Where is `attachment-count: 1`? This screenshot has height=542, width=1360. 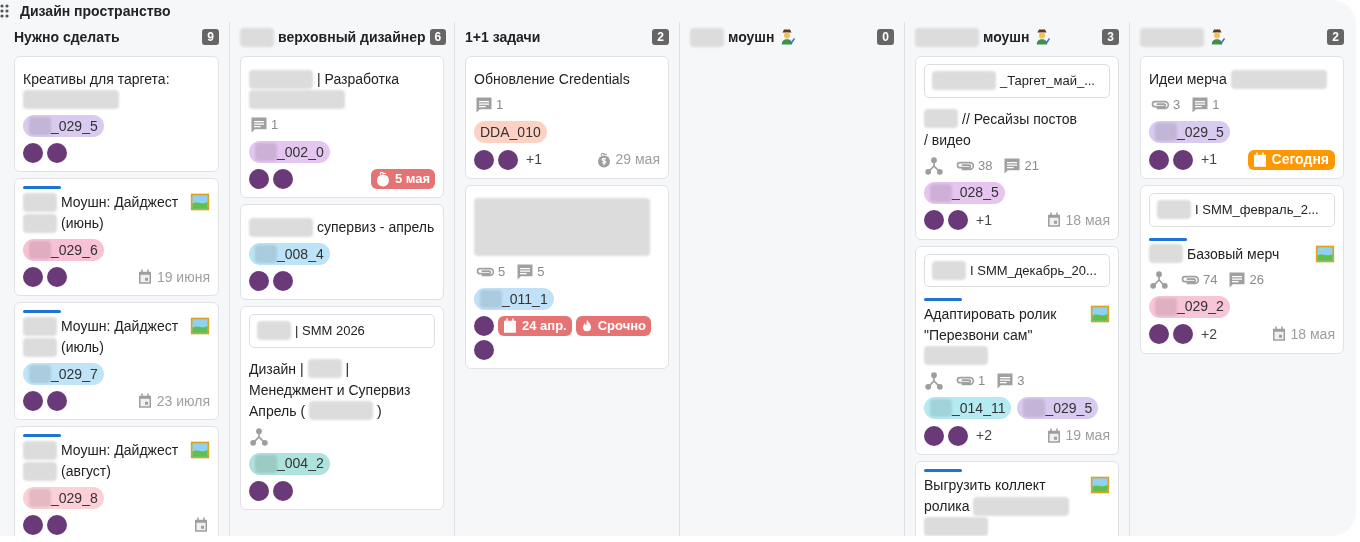
attachment-count: 1 is located at coordinates (982, 381).